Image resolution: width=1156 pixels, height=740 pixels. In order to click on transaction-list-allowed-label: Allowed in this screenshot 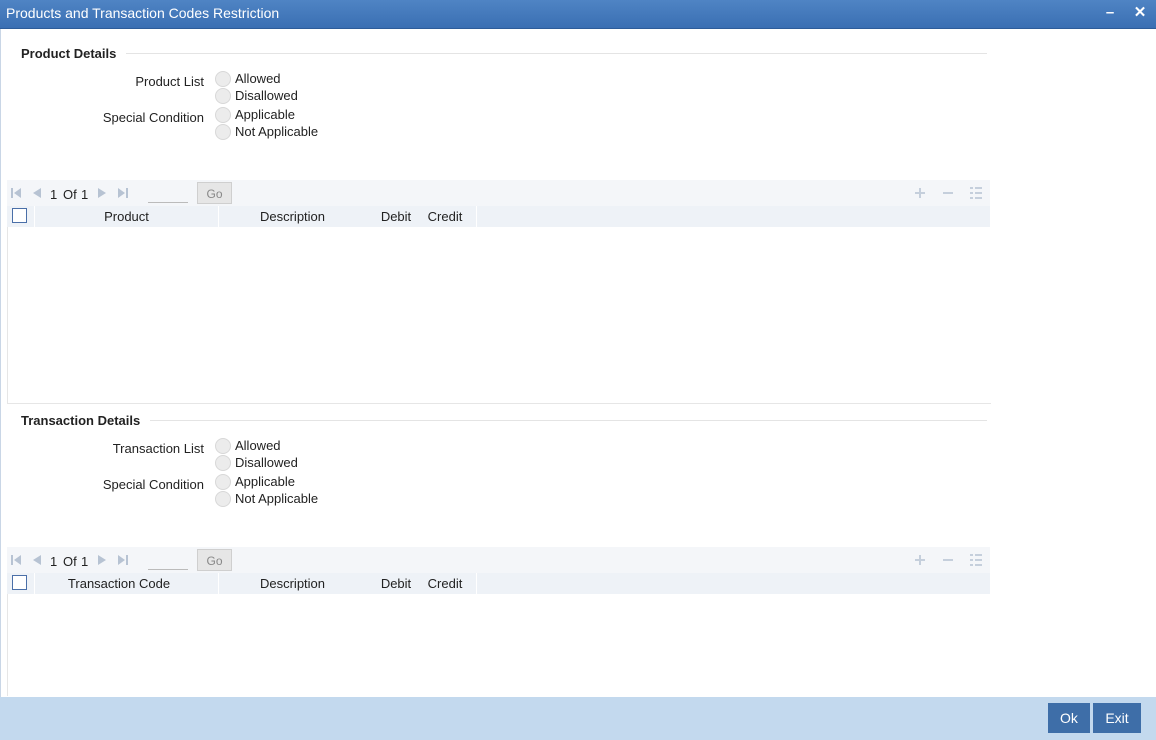, I will do `click(258, 445)`.